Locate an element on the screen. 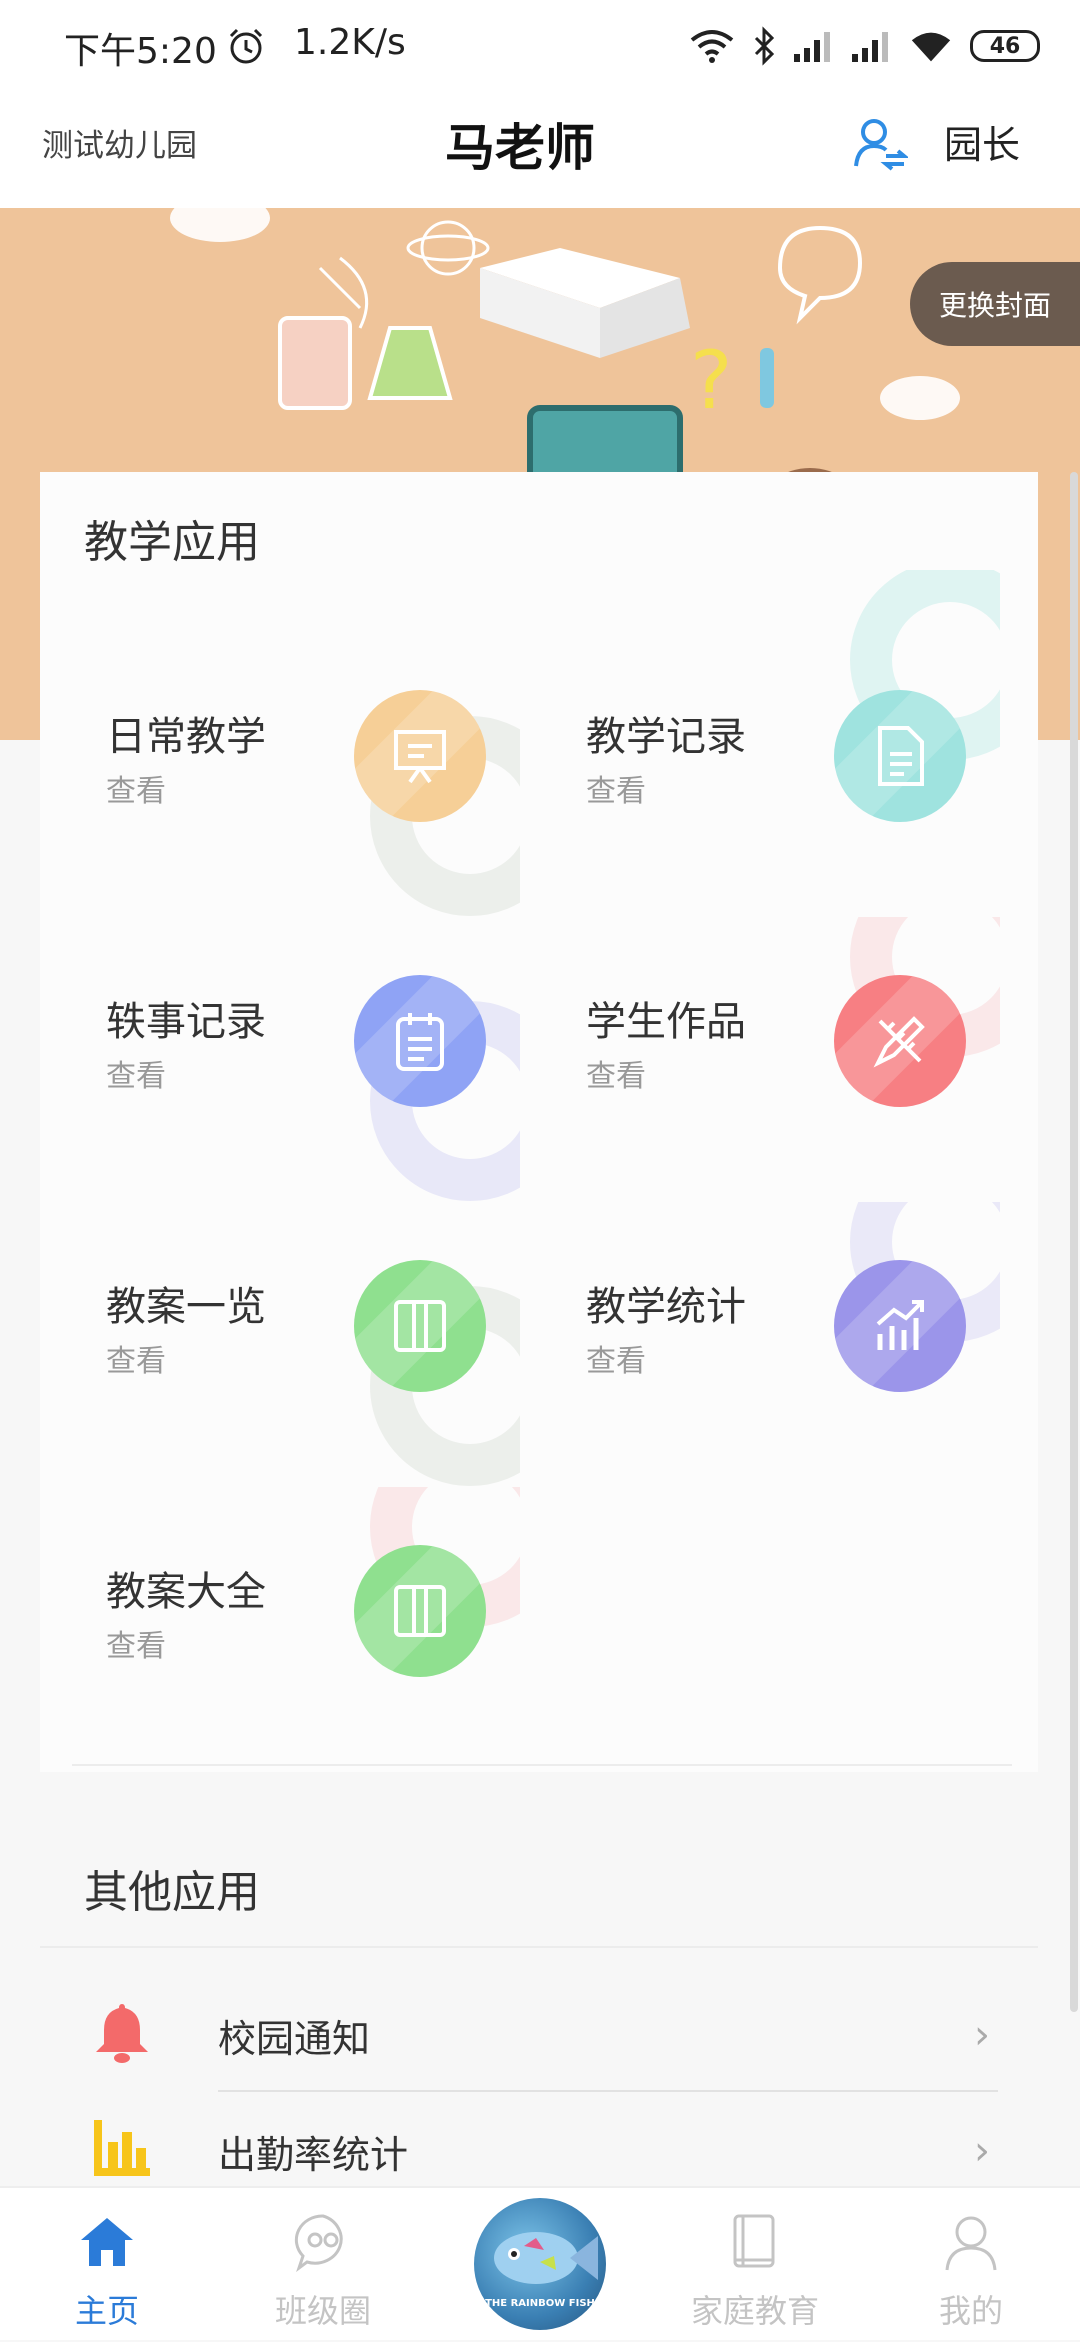  bell-icon is located at coordinates (122, 2033).